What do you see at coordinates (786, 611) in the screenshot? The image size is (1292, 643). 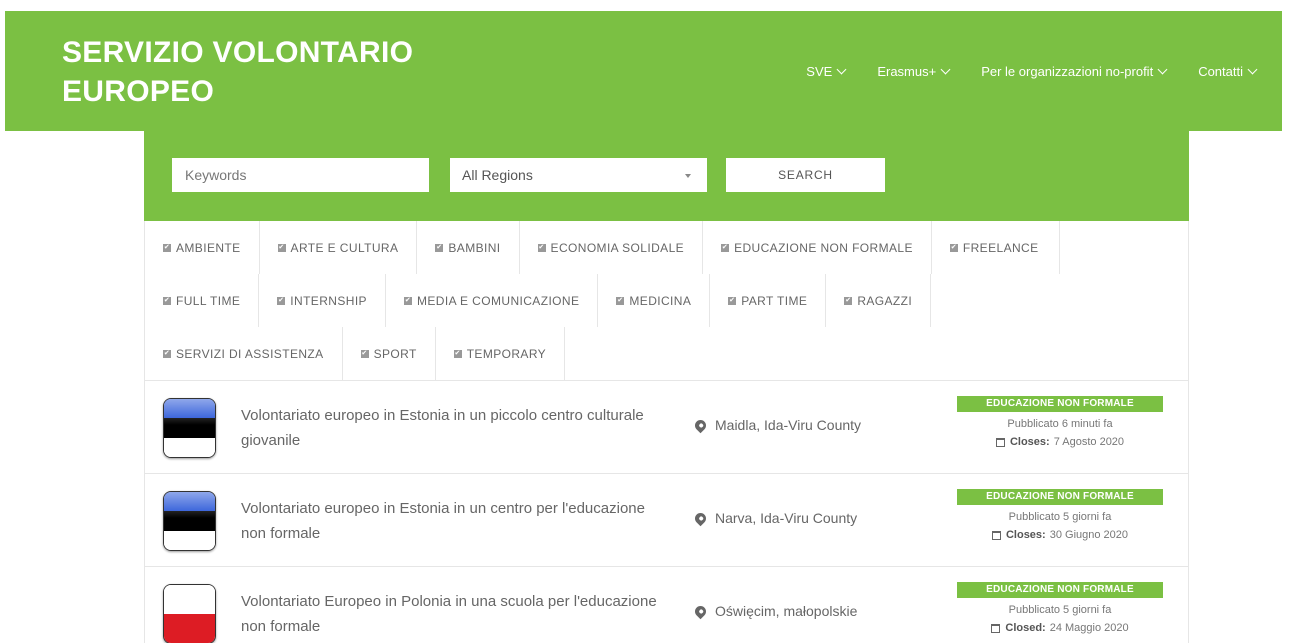 I see `location-text: Oświęcim, małopolskie` at bounding box center [786, 611].